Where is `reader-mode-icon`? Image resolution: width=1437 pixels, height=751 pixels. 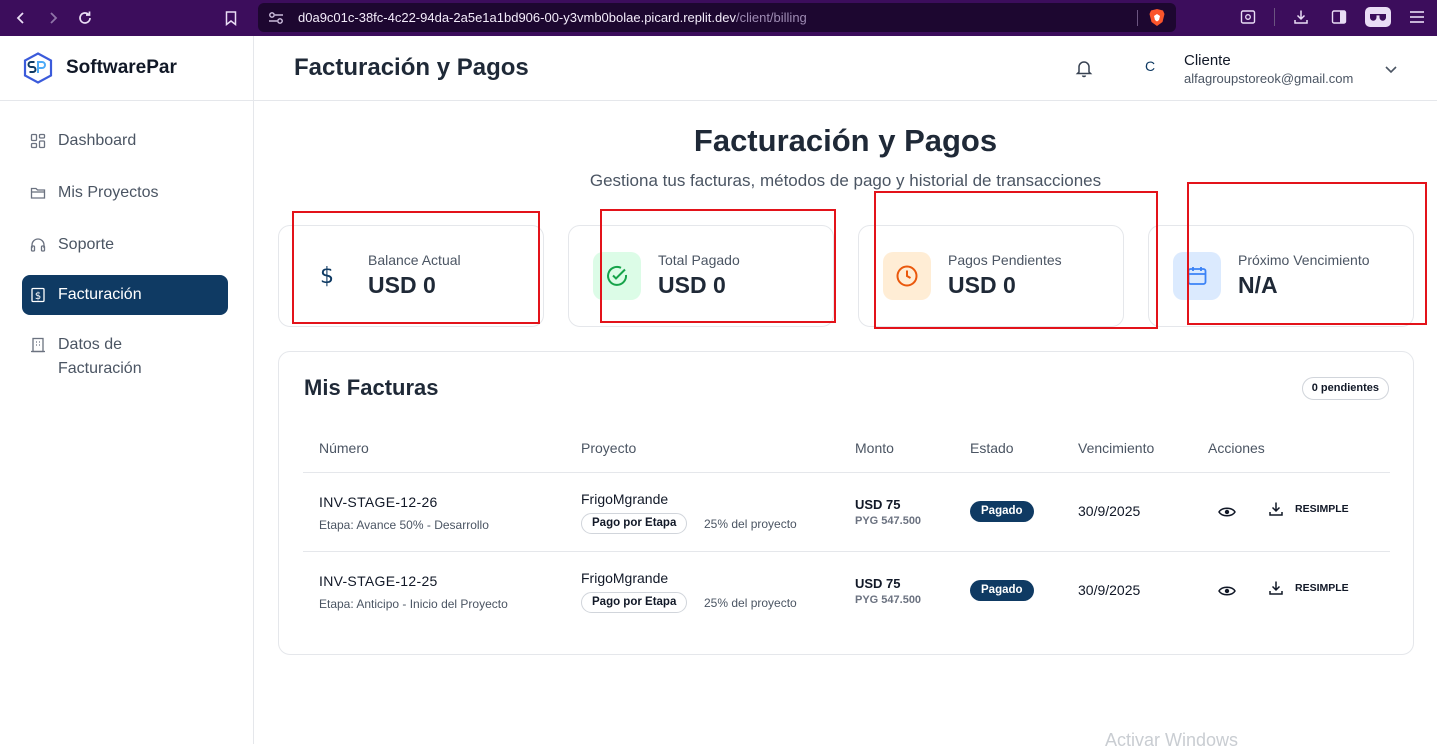 reader-mode-icon is located at coordinates (1248, 17).